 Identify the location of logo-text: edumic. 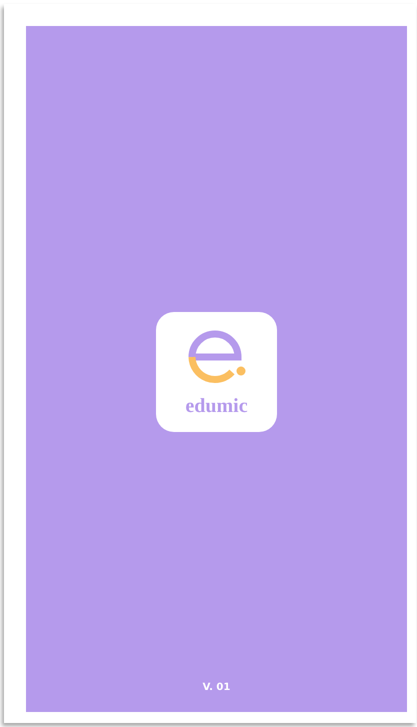
(216, 406).